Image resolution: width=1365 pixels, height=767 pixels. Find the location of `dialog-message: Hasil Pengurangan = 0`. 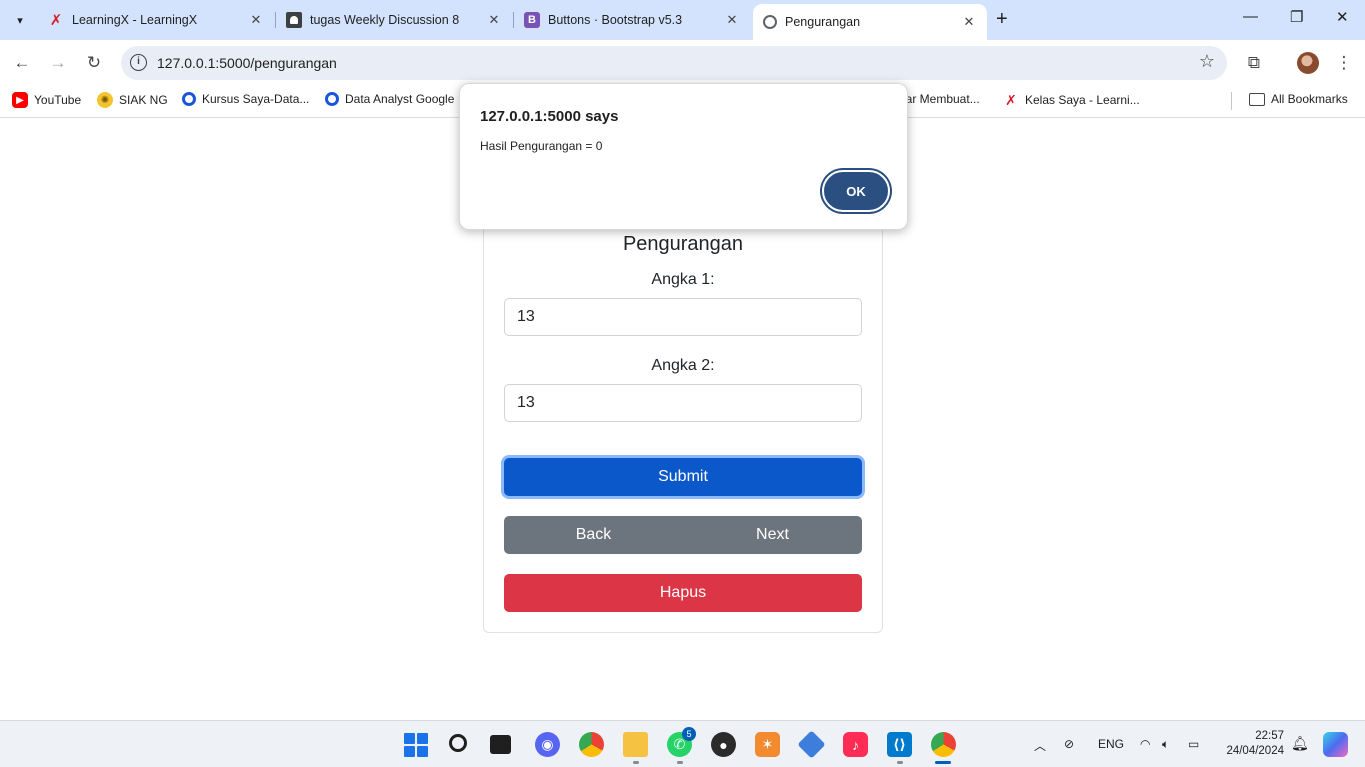

dialog-message: Hasil Pengurangan = 0 is located at coordinates (541, 146).